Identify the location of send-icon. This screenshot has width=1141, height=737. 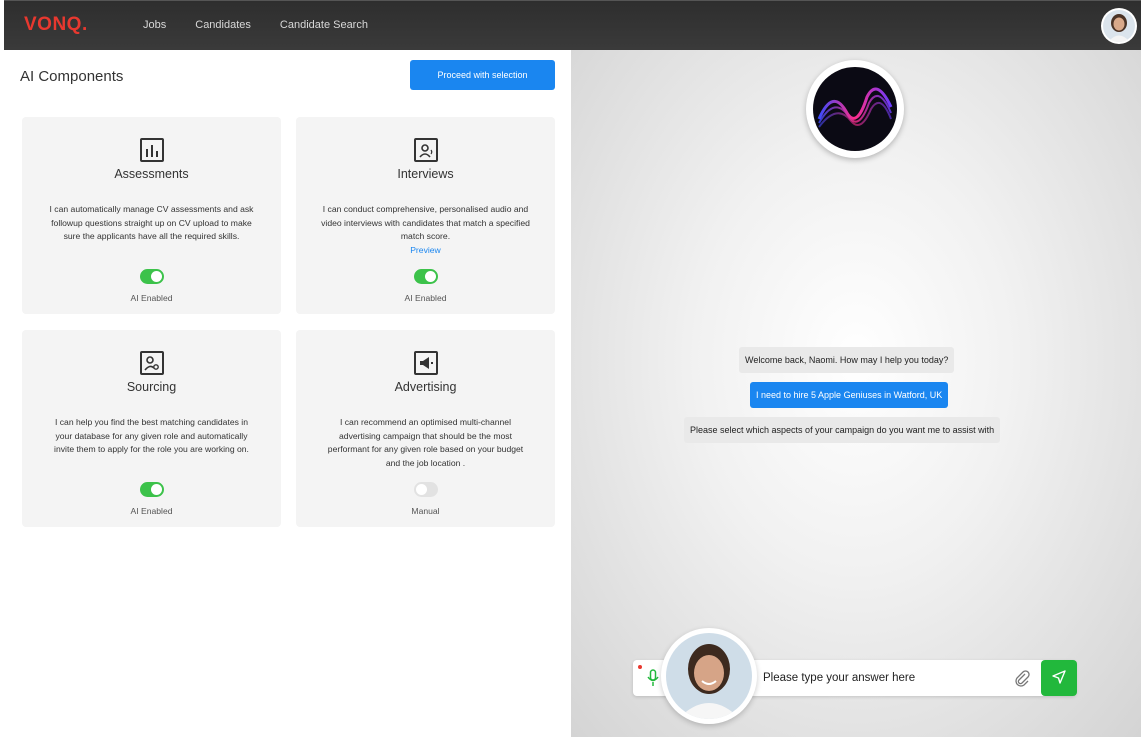
(1059, 676).